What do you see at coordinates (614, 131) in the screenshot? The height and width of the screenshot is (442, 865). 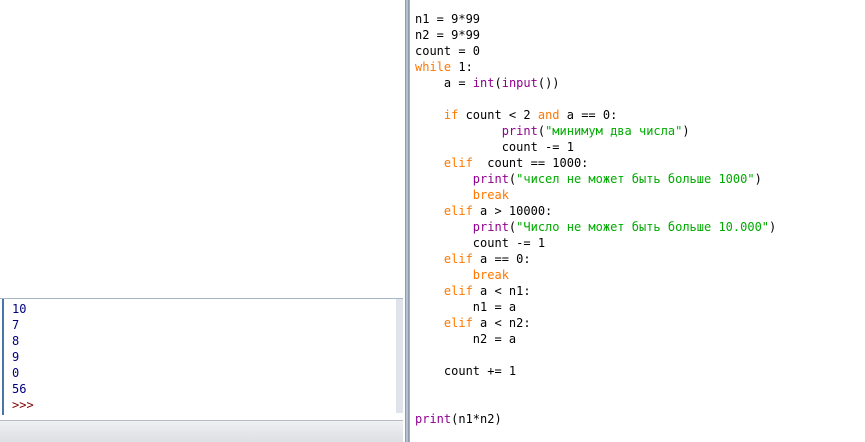 I see `code-string: "минимум два числа"` at bounding box center [614, 131].